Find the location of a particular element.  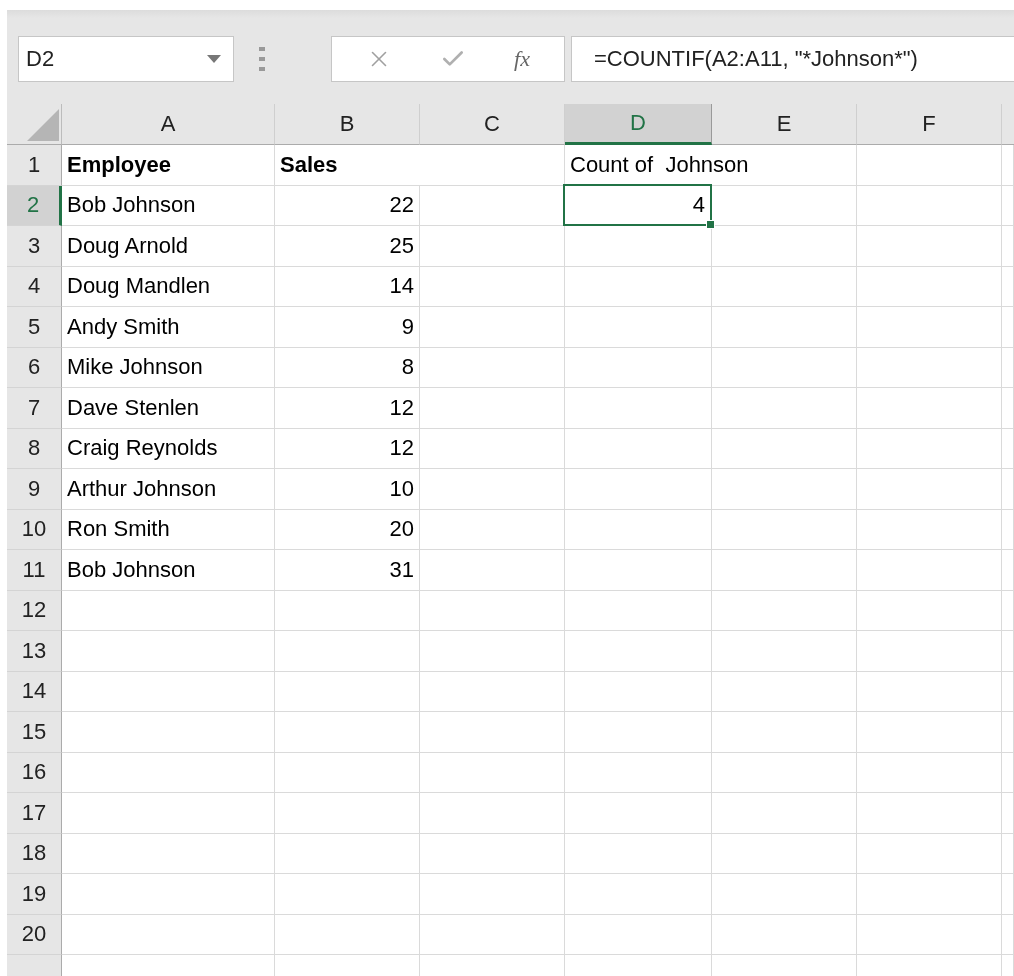

name-box: D2 is located at coordinates (126, 59).